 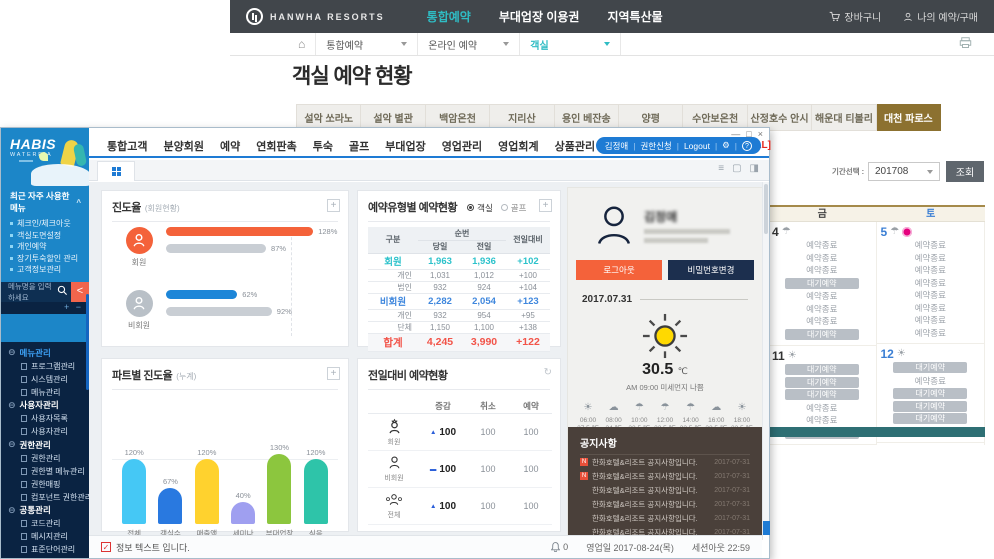 What do you see at coordinates (366, 44) in the screenshot?
I see `breadcrumb-select: 통합예약` at bounding box center [366, 44].